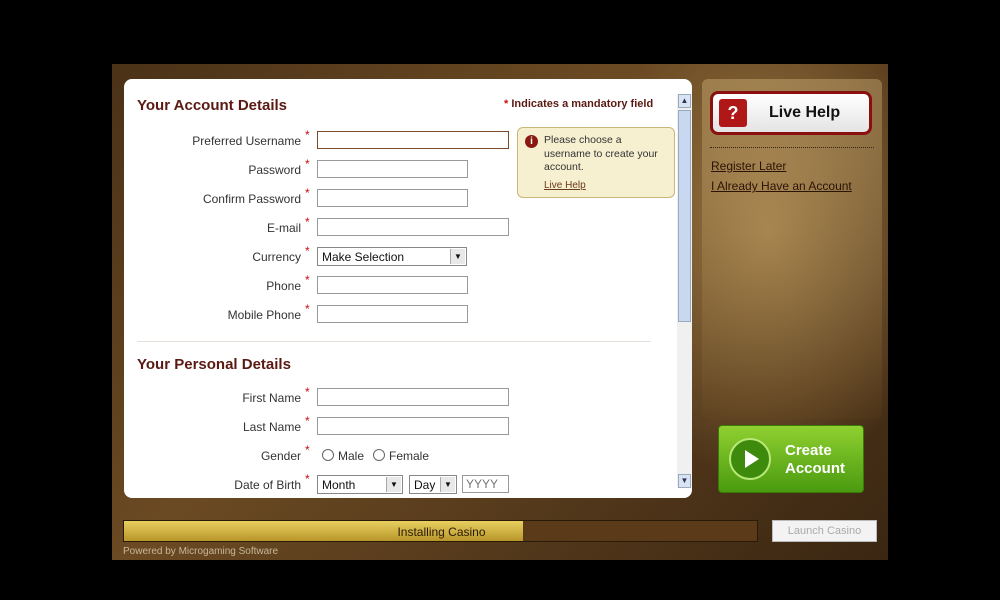 This screenshot has width=1000, height=600. What do you see at coordinates (684, 216) in the screenshot?
I see `scrollbar-thumb` at bounding box center [684, 216].